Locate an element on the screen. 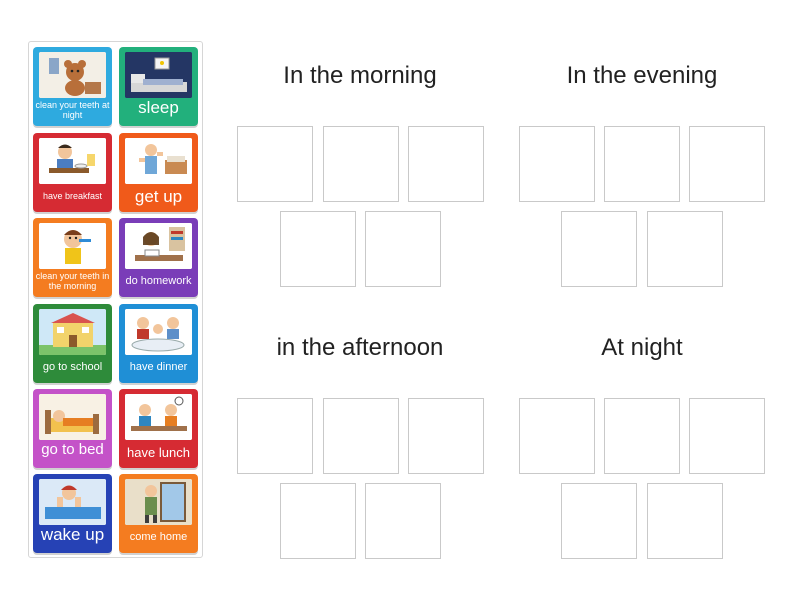 Image resolution: width=800 pixels, height=600 pixels. tile-get-up: get up is located at coordinates (158, 172).